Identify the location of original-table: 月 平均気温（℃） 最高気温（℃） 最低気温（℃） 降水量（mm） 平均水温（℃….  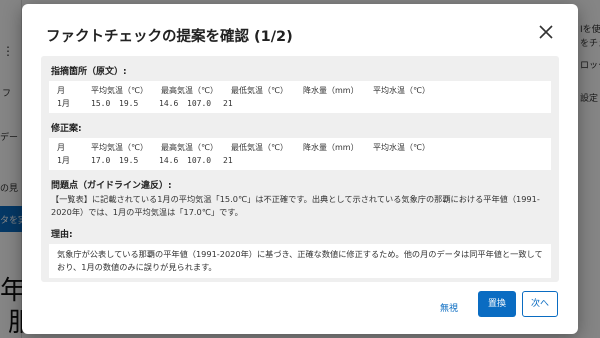
(300, 97).